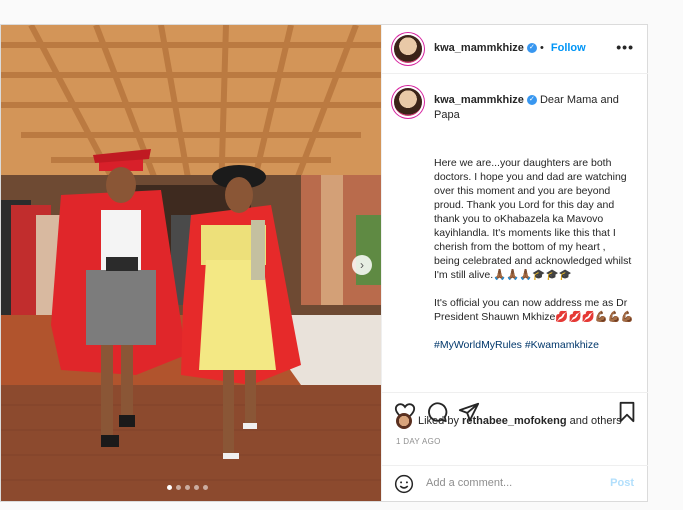 This screenshot has height=510, width=683. What do you see at coordinates (515, 483) in the screenshot?
I see `comment-bar: Add a comment... Post` at bounding box center [515, 483].